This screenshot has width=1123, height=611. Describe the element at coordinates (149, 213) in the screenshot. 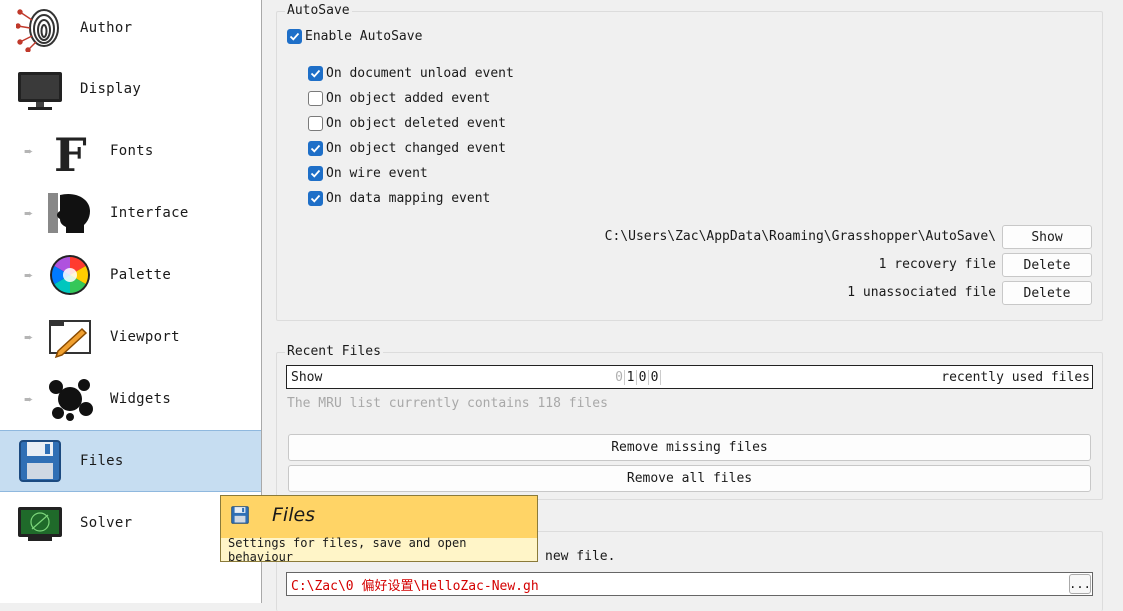

I see `sidebar-item-label: Interface` at that location.